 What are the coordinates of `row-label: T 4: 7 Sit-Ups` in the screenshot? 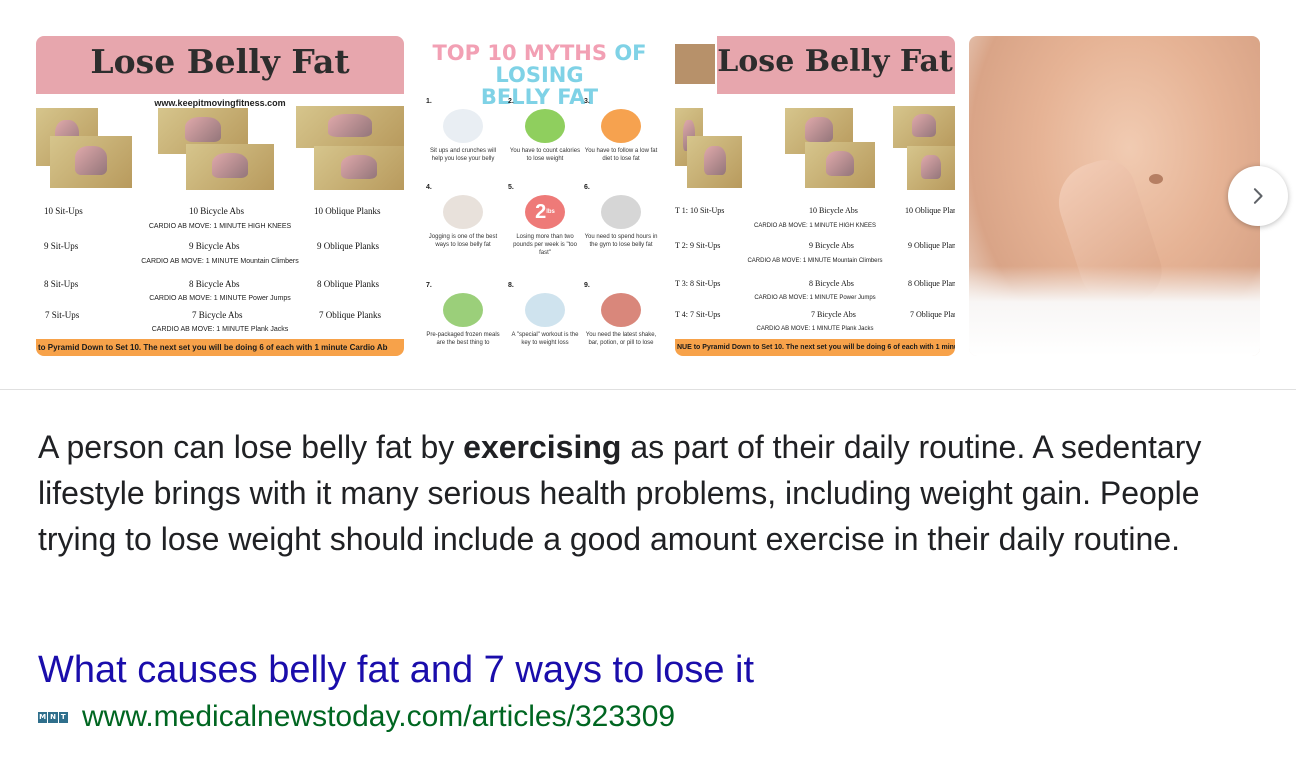 It's located at (698, 314).